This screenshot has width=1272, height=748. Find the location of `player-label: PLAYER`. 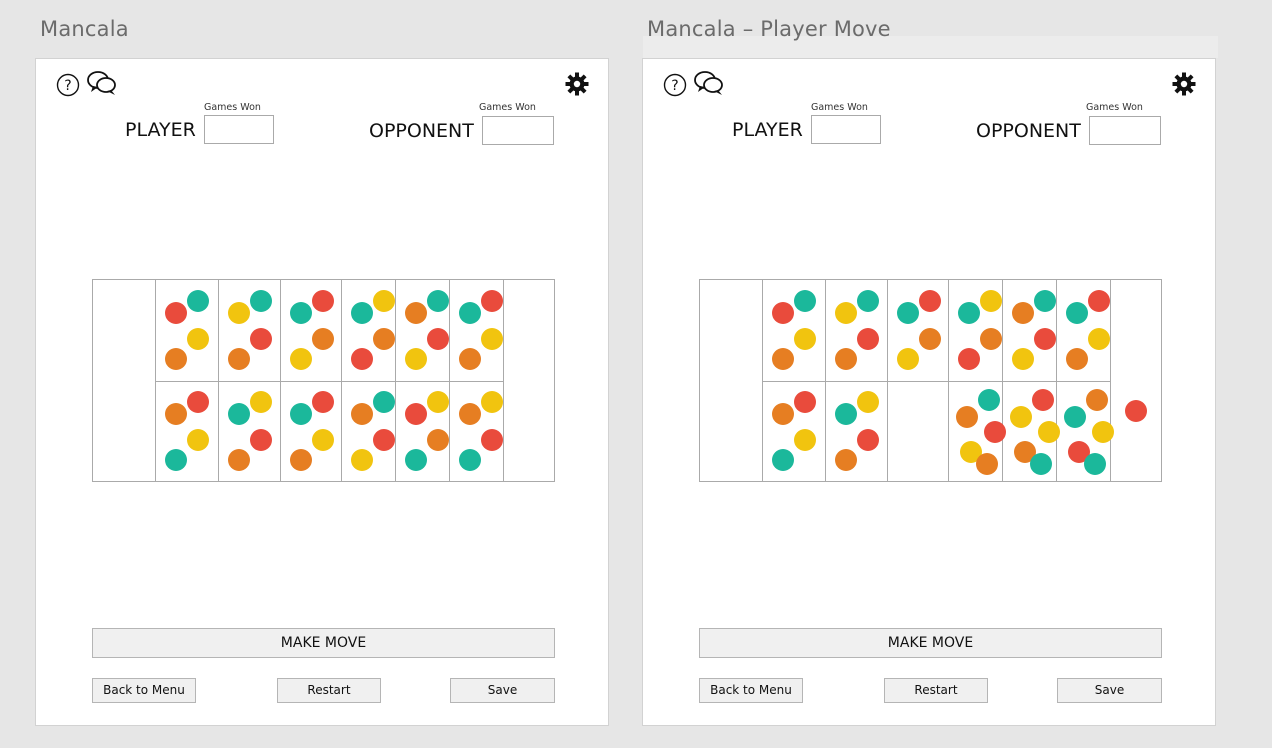

player-label: PLAYER is located at coordinates (160, 130).